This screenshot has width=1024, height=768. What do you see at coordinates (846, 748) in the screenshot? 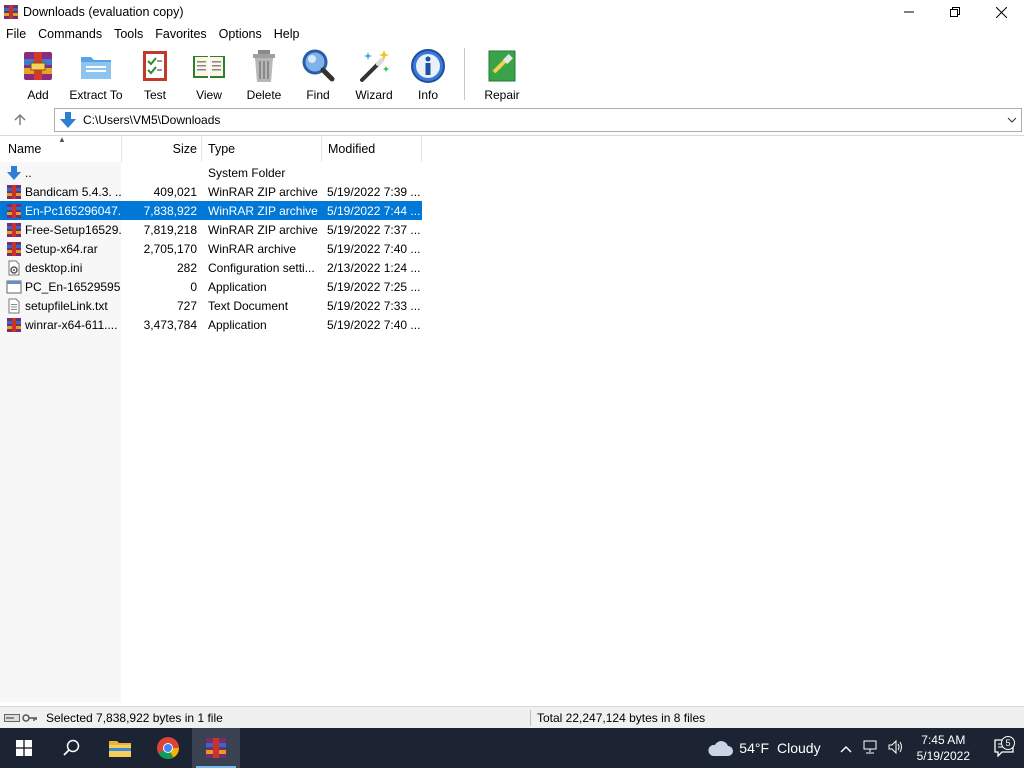
I see `chevron-up-icon` at bounding box center [846, 748].